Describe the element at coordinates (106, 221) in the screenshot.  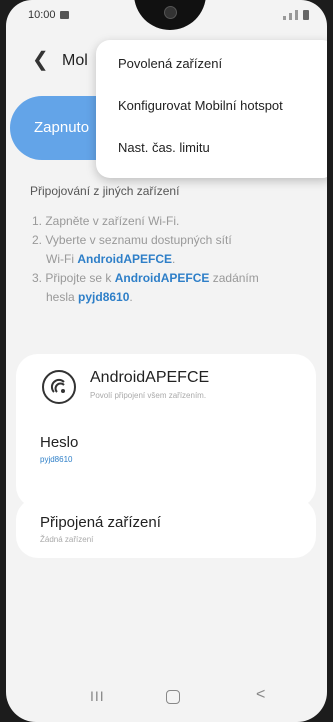
I see `instruction-step-1: 1. Zapněte v zařízení Wi-Fi.` at that location.